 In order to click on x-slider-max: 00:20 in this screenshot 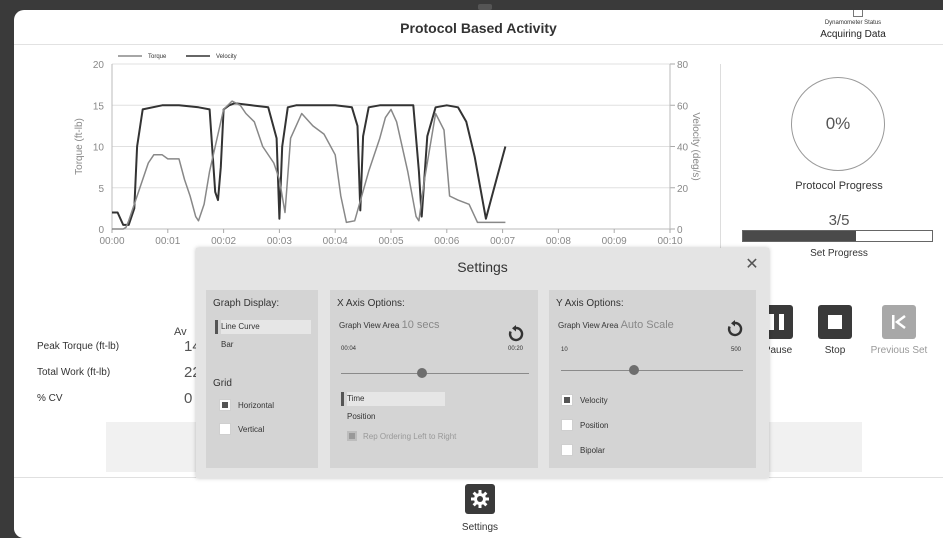, I will do `click(516, 349)`.